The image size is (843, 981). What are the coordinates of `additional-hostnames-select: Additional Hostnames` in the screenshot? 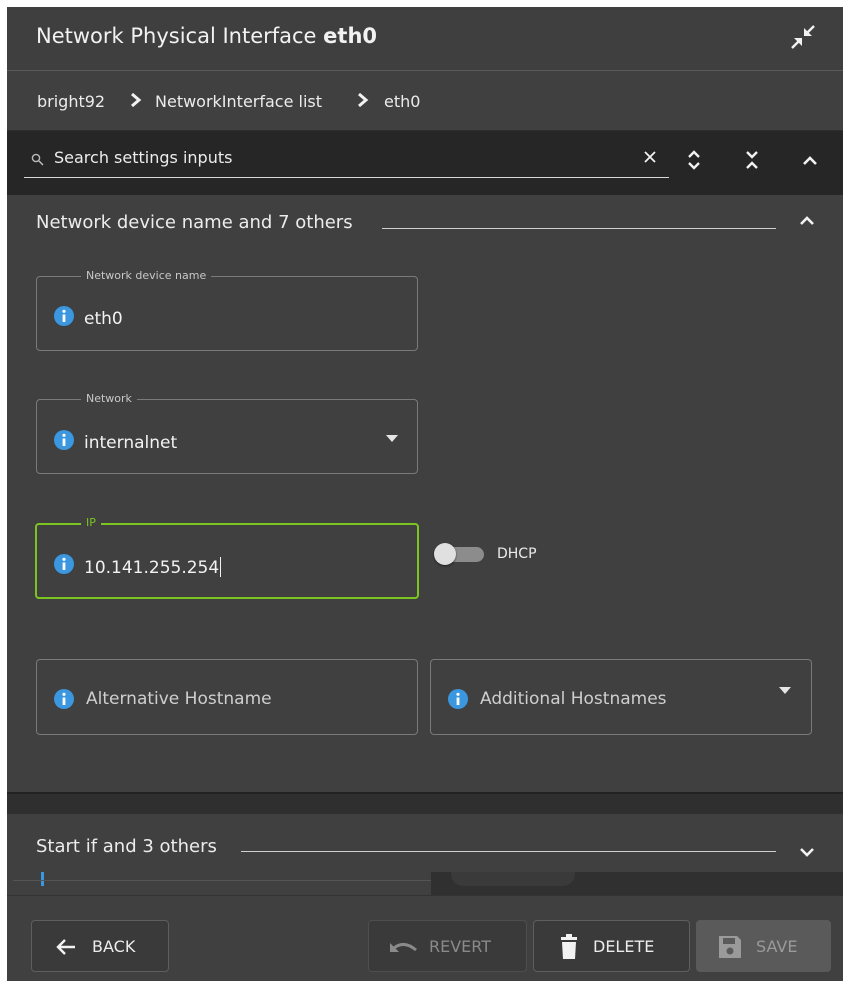 It's located at (621, 697).